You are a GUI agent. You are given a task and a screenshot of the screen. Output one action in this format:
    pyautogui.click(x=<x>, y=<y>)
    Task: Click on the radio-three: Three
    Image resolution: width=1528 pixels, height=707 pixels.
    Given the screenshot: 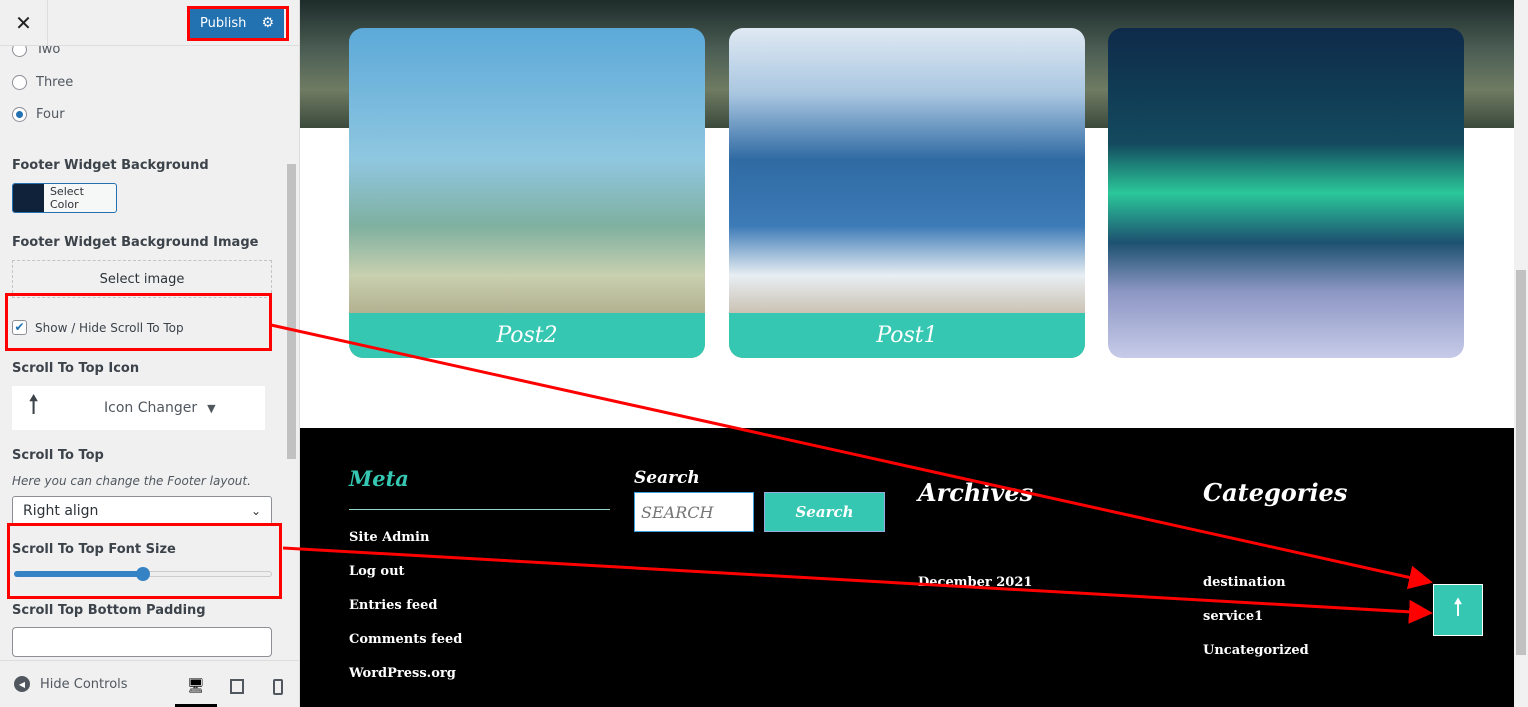 What is the action you would take?
    pyautogui.click(x=42, y=82)
    